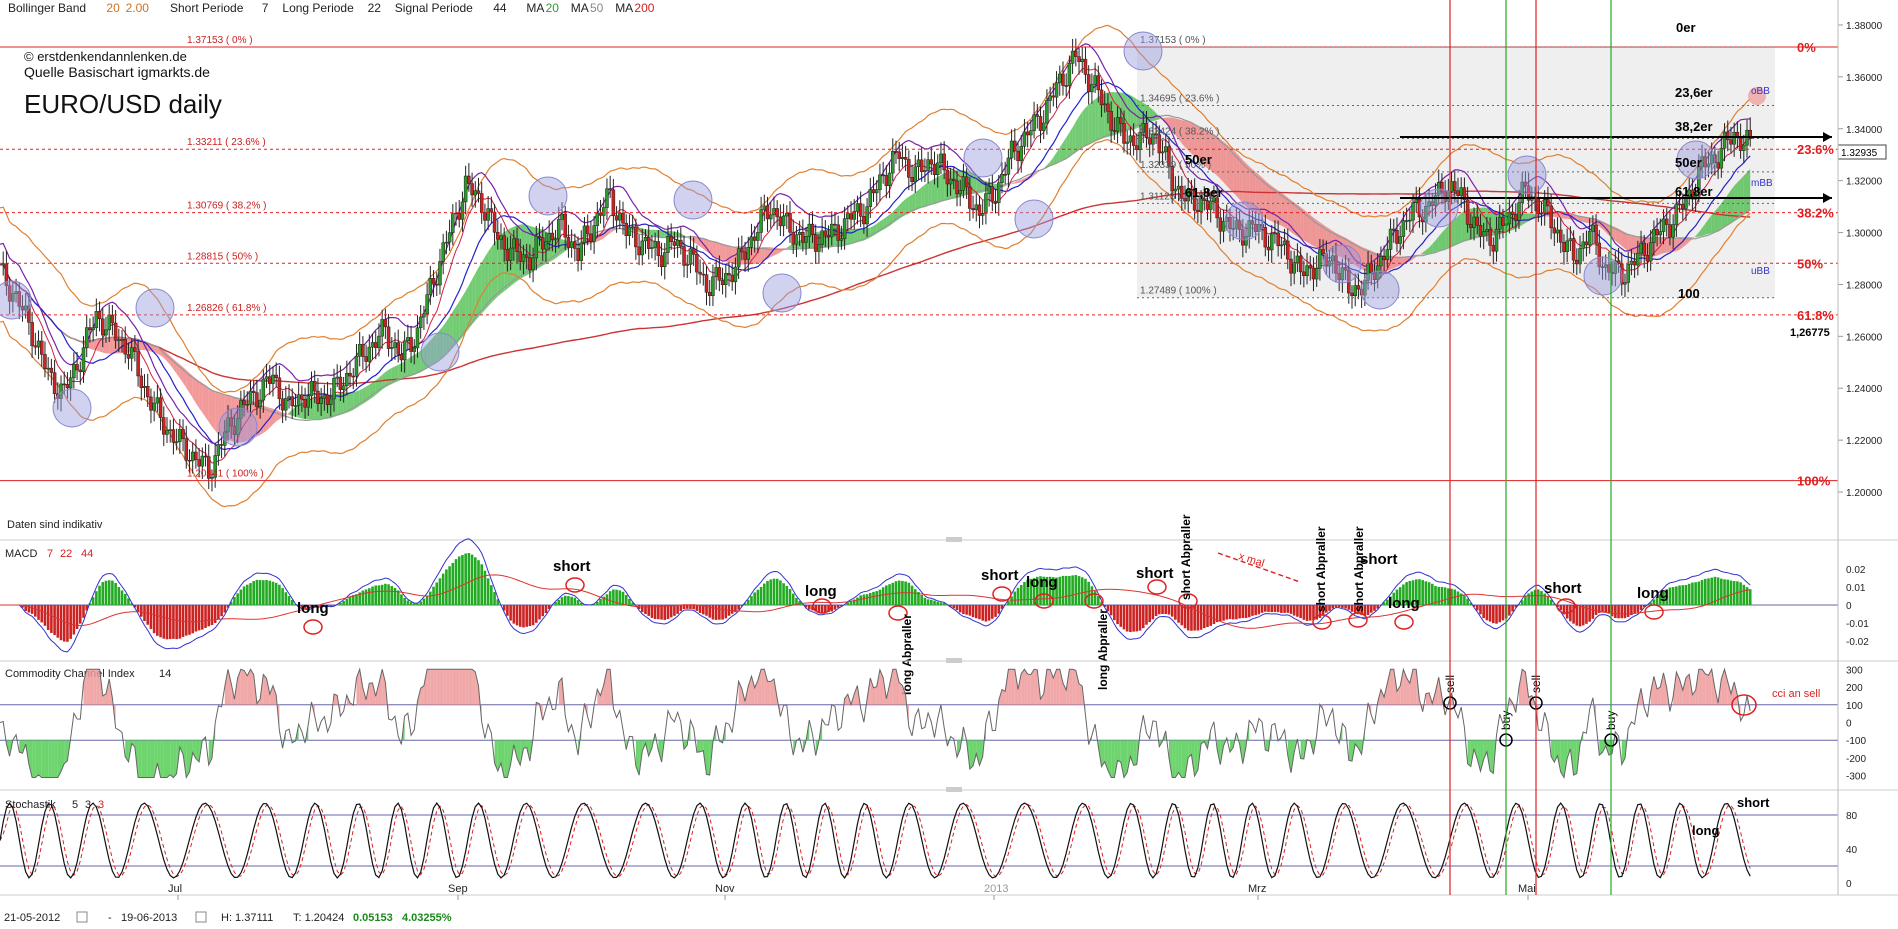 This screenshot has height=929, width=1898. Describe the element at coordinates (875, 840) in the screenshot. I see `stoch-k-line` at that location.